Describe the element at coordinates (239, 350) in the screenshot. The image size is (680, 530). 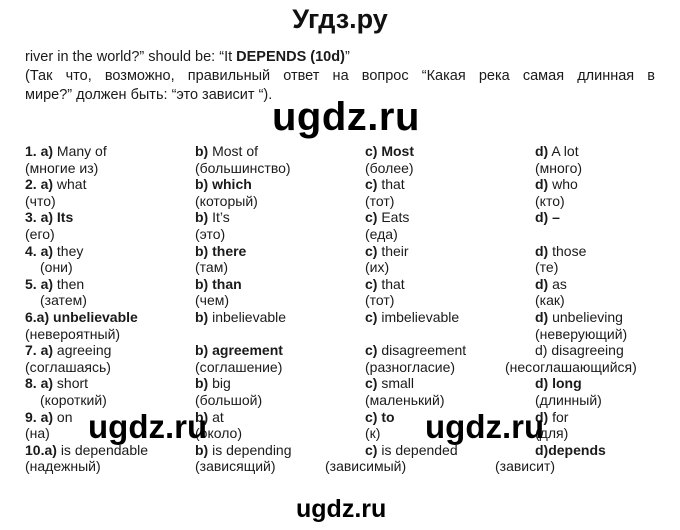
I see `option-b: b) agreement` at that location.